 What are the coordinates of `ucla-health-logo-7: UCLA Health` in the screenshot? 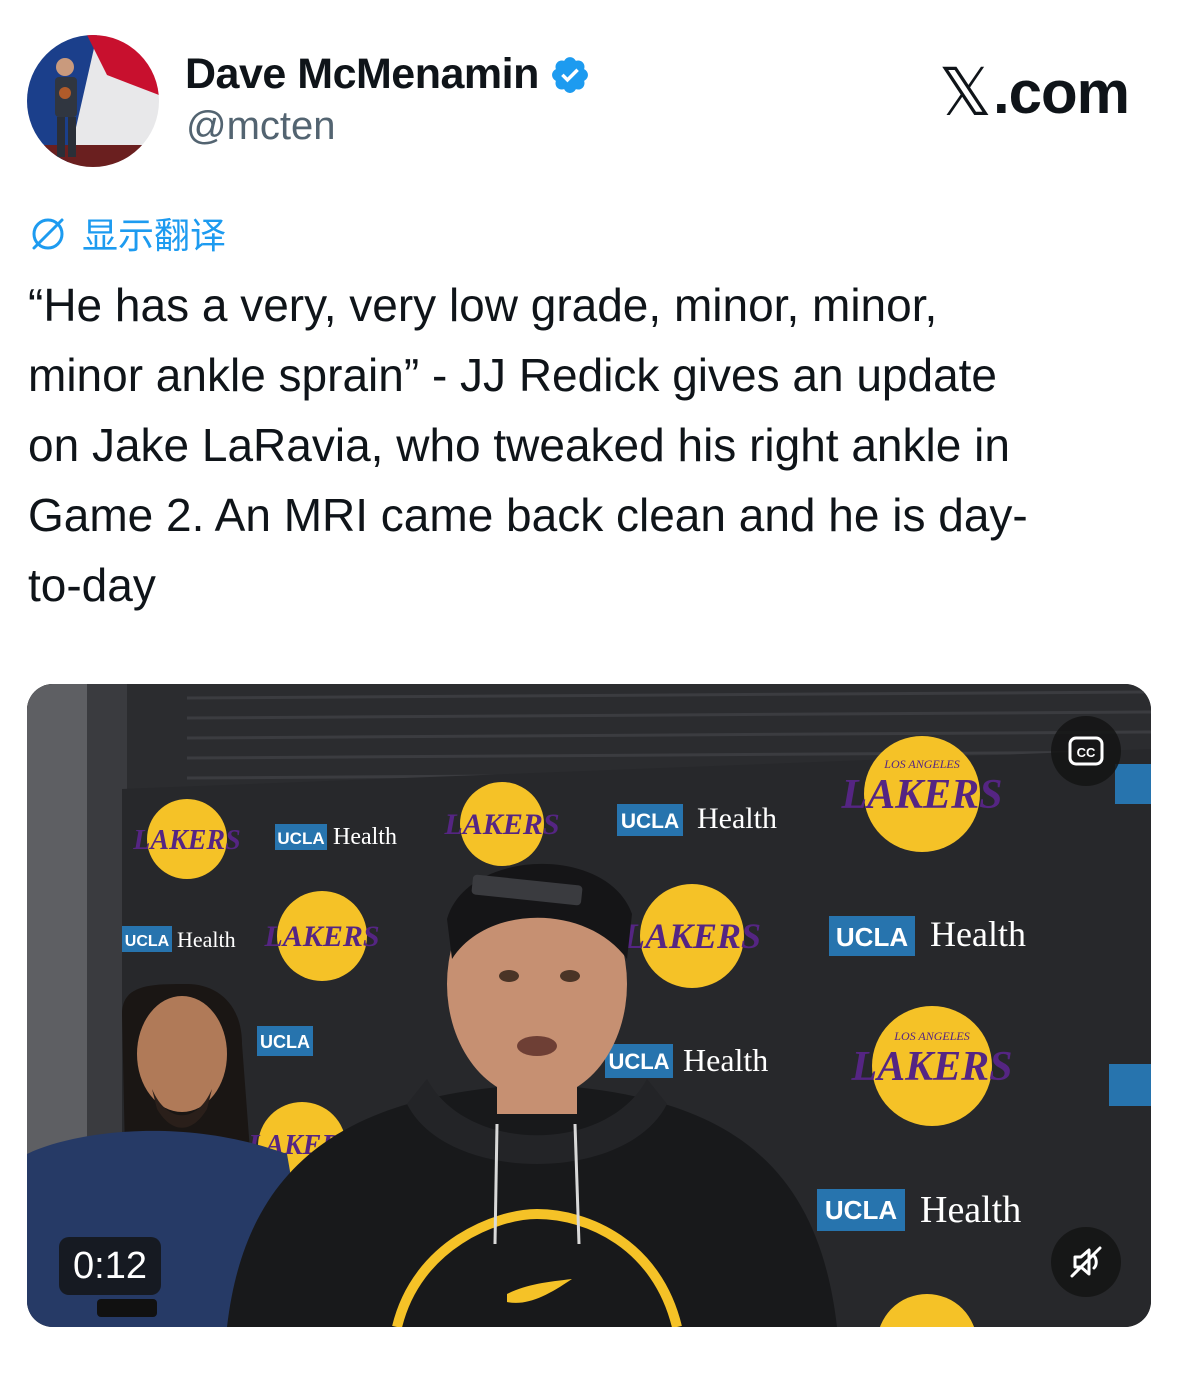 It's located at (919, 1210).